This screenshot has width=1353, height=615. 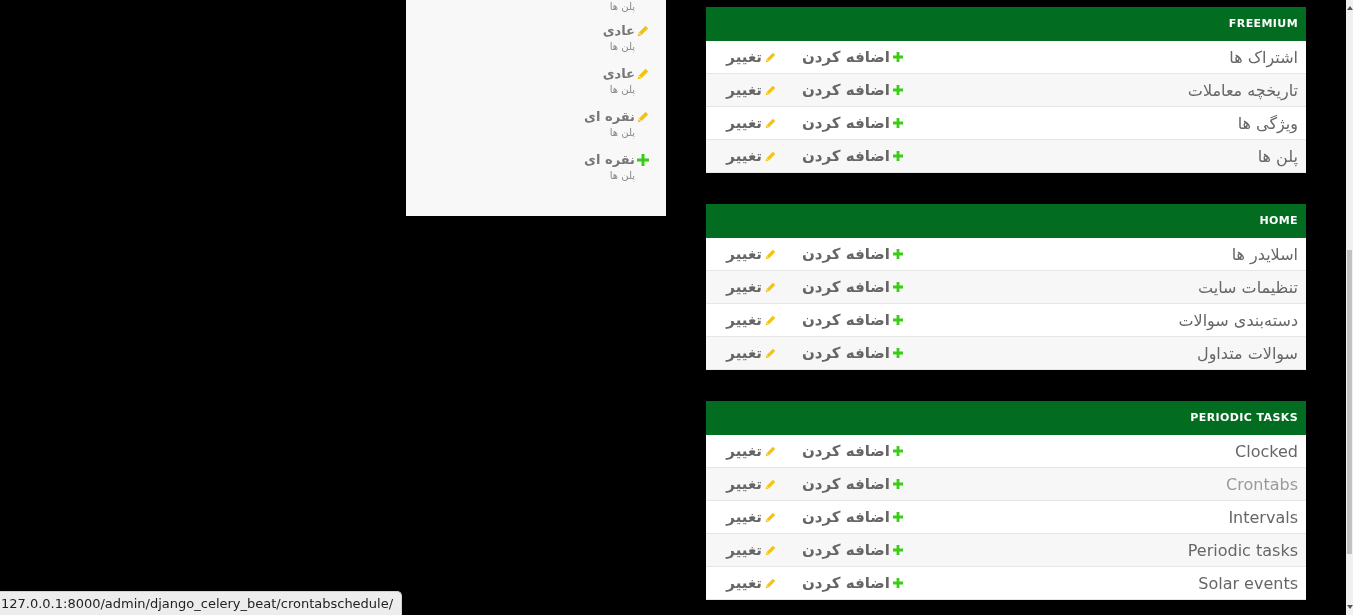 I want to click on model-link: سوالات متداول, so click(x=1247, y=353).